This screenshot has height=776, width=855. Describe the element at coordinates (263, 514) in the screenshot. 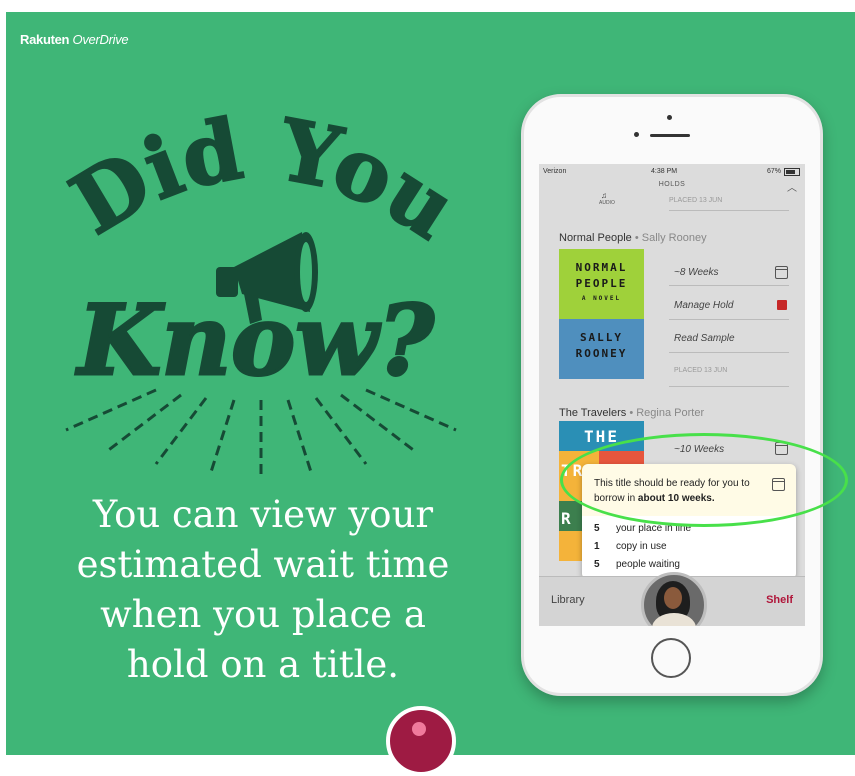

I see `tagline-line: You can view your` at that location.